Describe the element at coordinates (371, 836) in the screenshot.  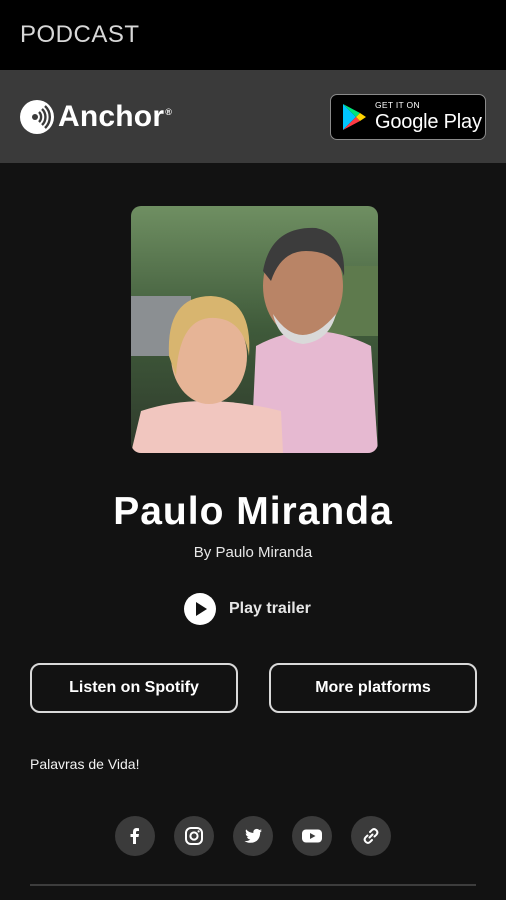
I see `link-icon` at that location.